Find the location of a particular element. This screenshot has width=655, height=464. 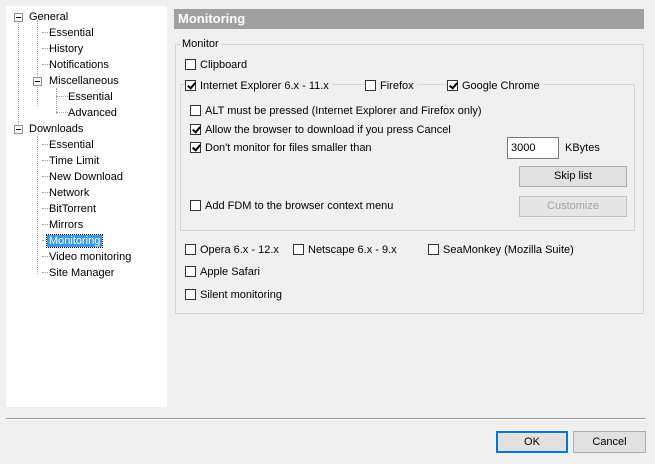

page-title: Monitoring is located at coordinates (409, 19).